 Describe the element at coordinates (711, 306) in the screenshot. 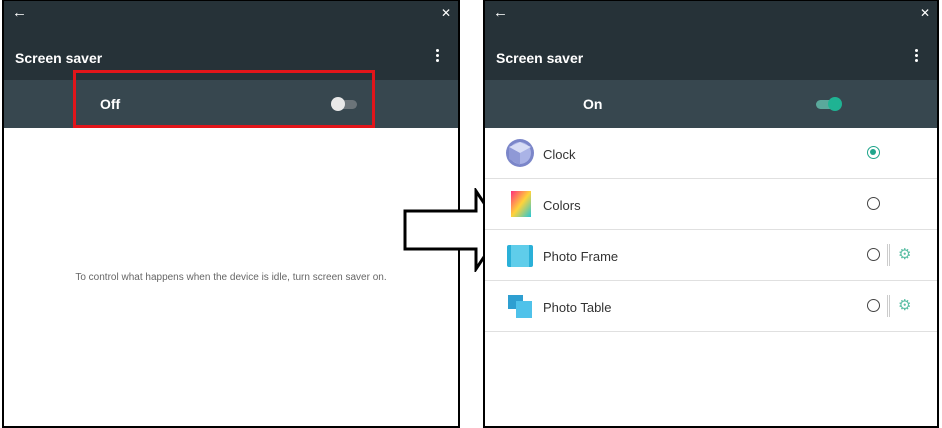

I see `list-item-photo-table: Photo Table ⚙` at that location.